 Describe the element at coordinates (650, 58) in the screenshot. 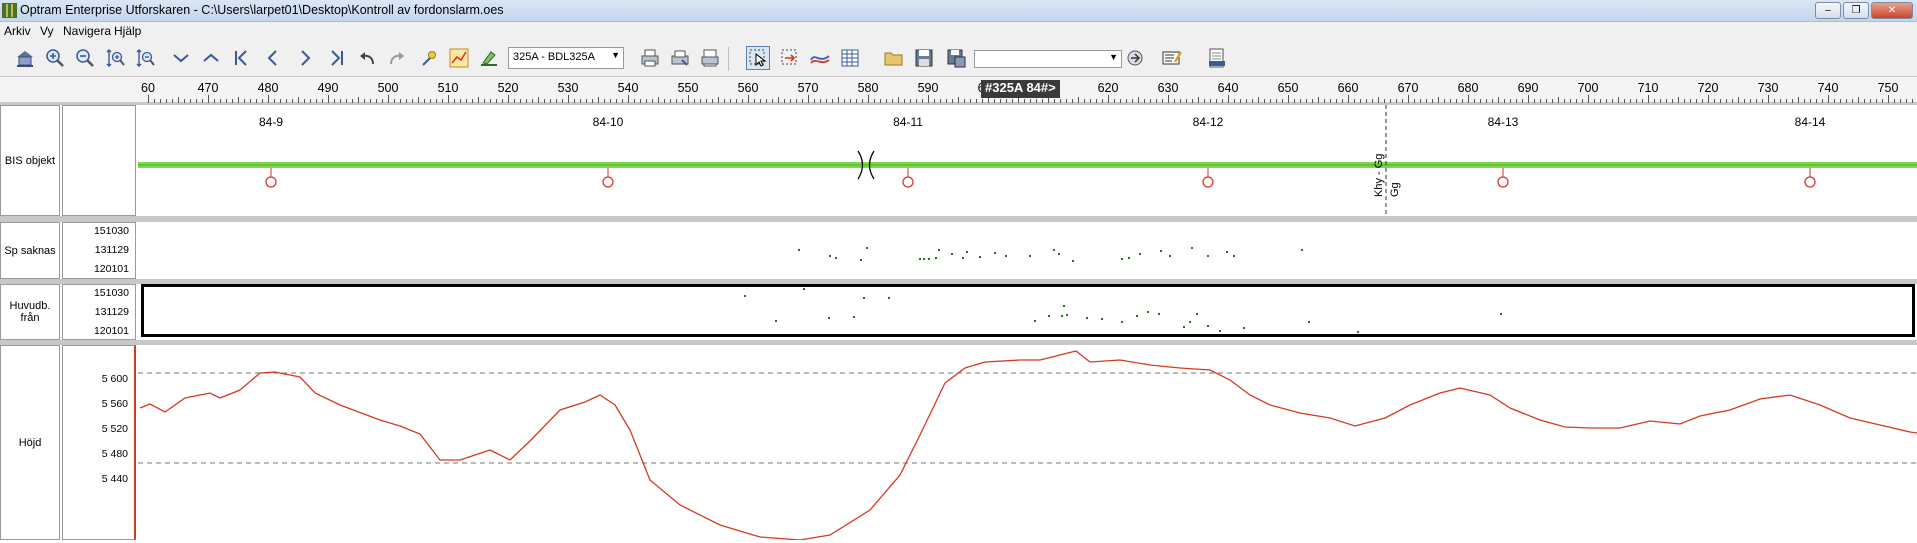

I see `print-icon` at that location.